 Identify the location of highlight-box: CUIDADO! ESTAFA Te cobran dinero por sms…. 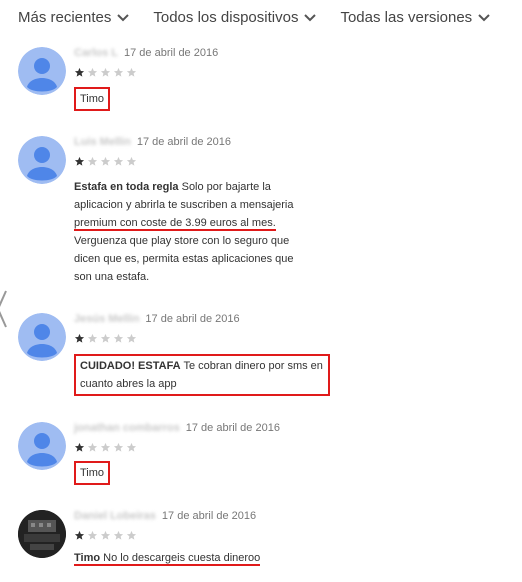
(202, 375).